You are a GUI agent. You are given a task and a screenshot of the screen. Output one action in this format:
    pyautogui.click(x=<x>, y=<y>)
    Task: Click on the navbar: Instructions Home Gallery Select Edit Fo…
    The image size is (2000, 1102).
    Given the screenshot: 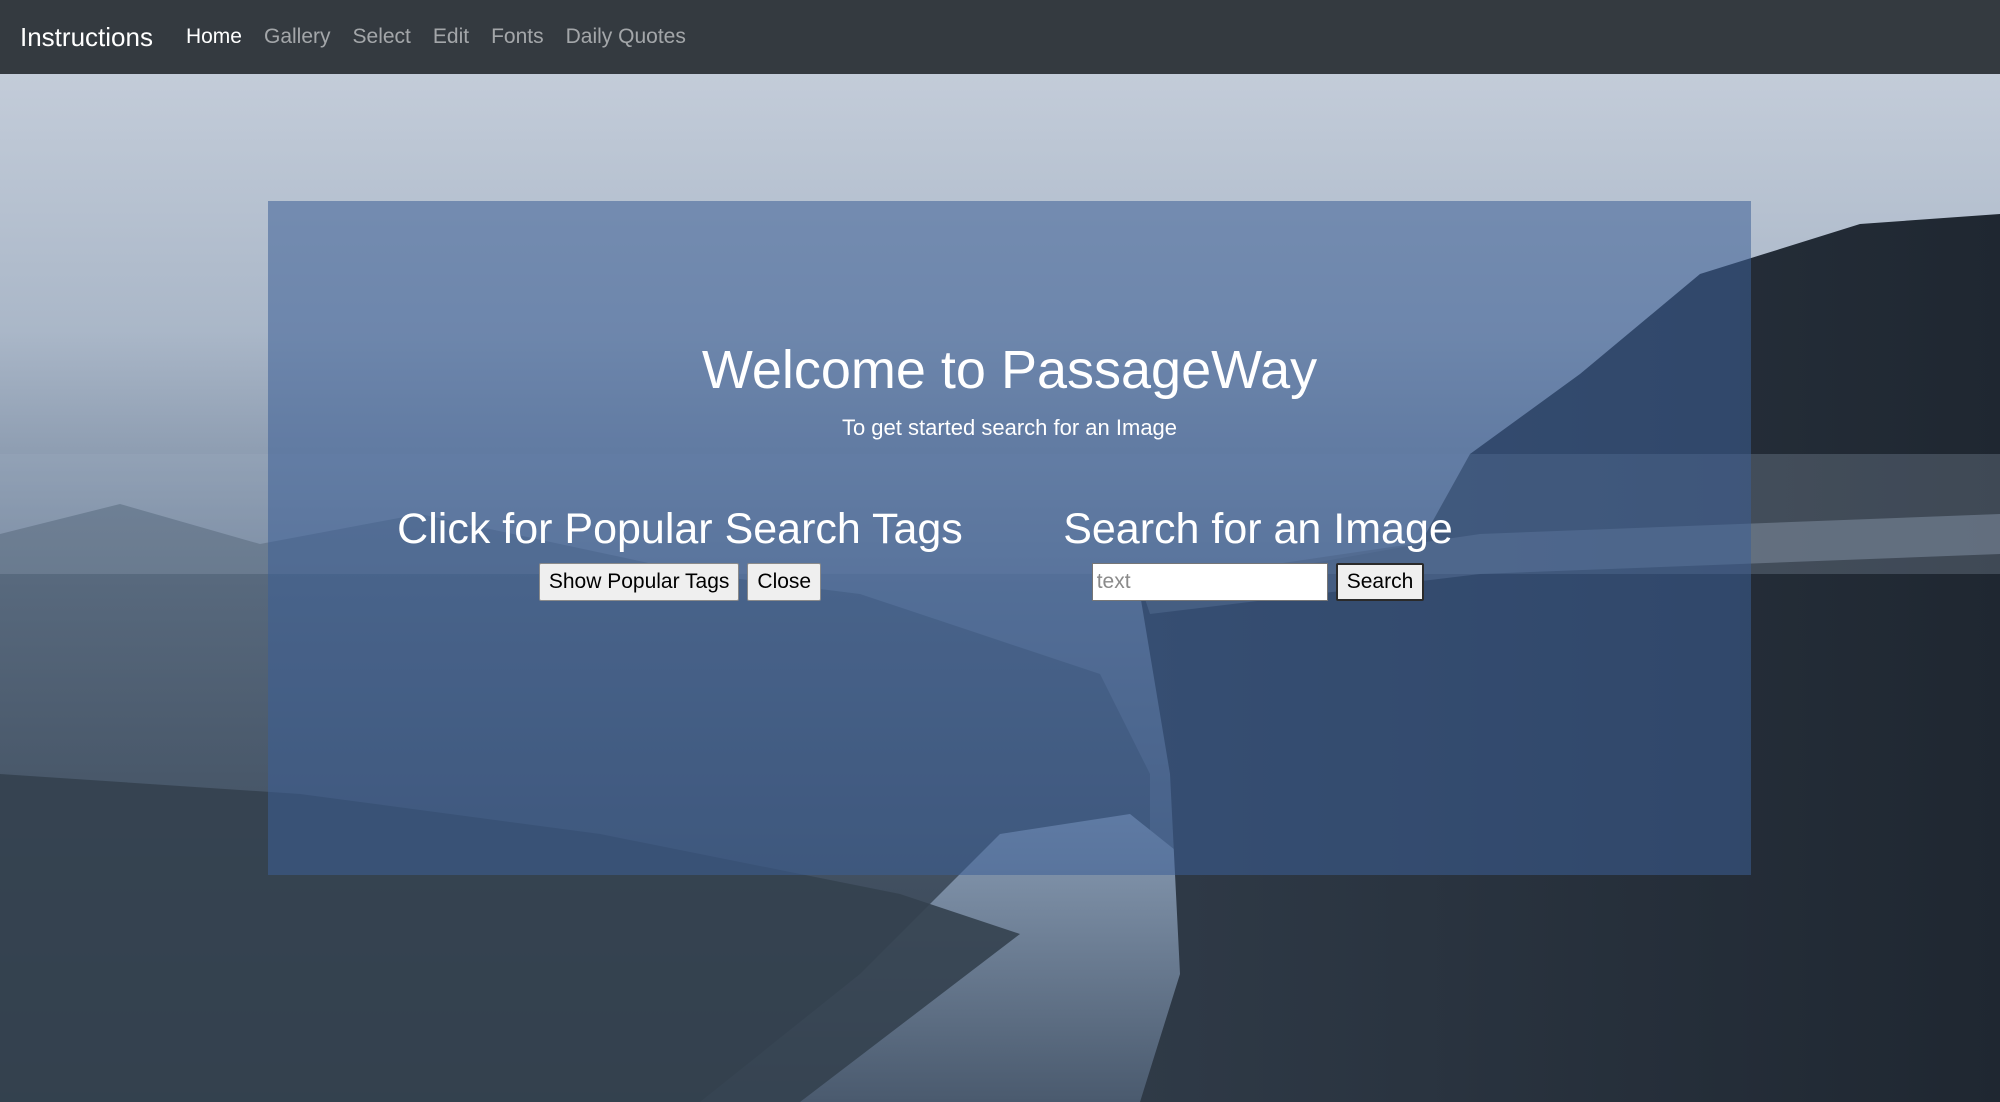 What is the action you would take?
    pyautogui.click(x=1000, y=37)
    